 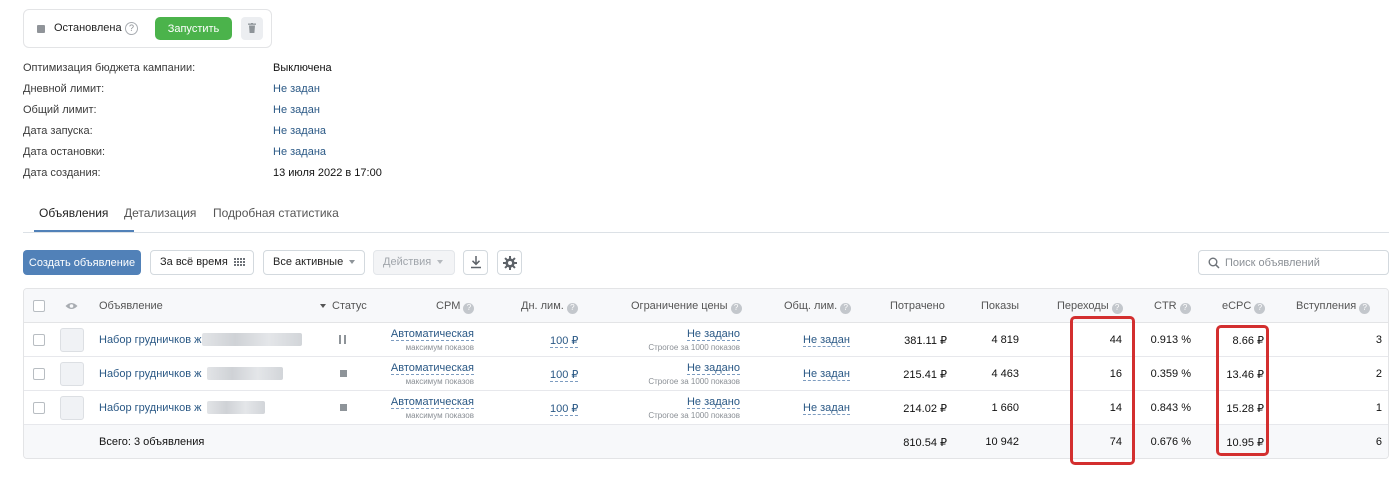 I want to click on column-day-limit: Дн. лим.?, so click(x=549, y=307).